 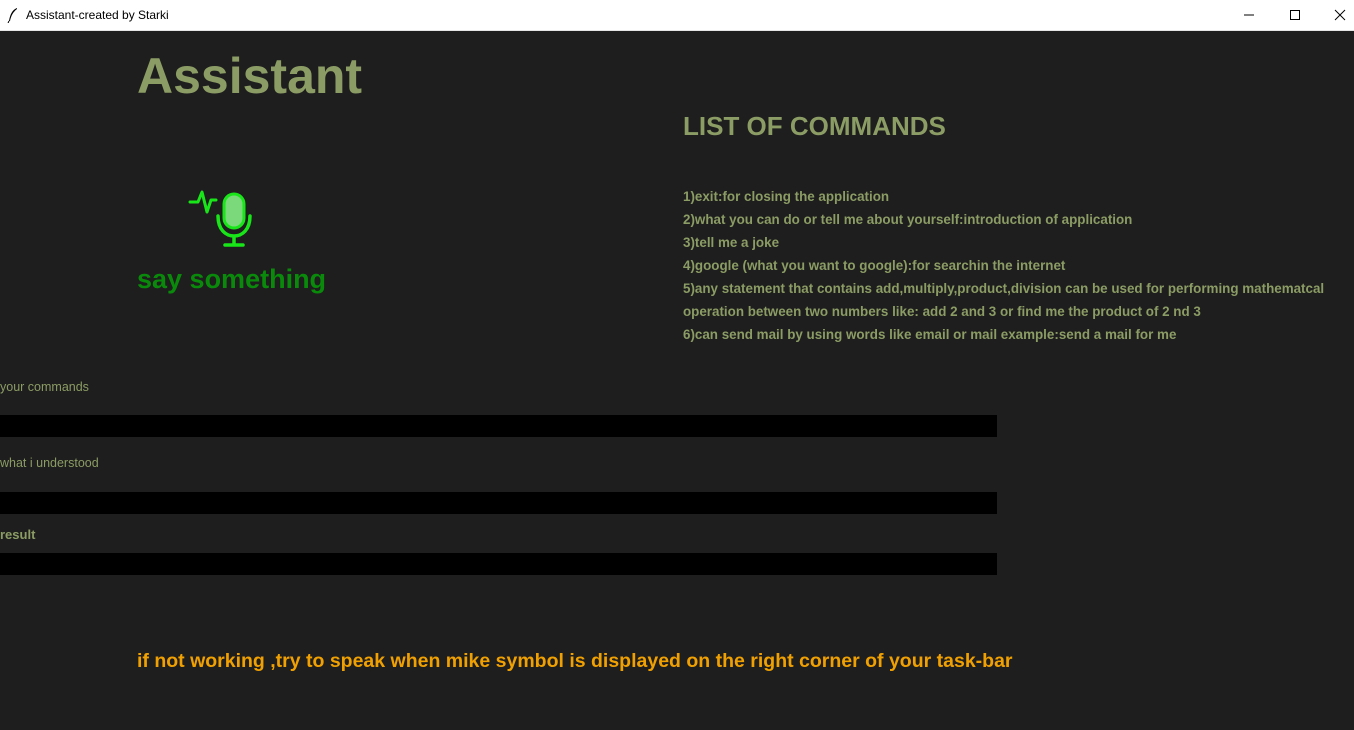 I want to click on title-bar: Assistant-created by Starki, so click(x=677, y=15).